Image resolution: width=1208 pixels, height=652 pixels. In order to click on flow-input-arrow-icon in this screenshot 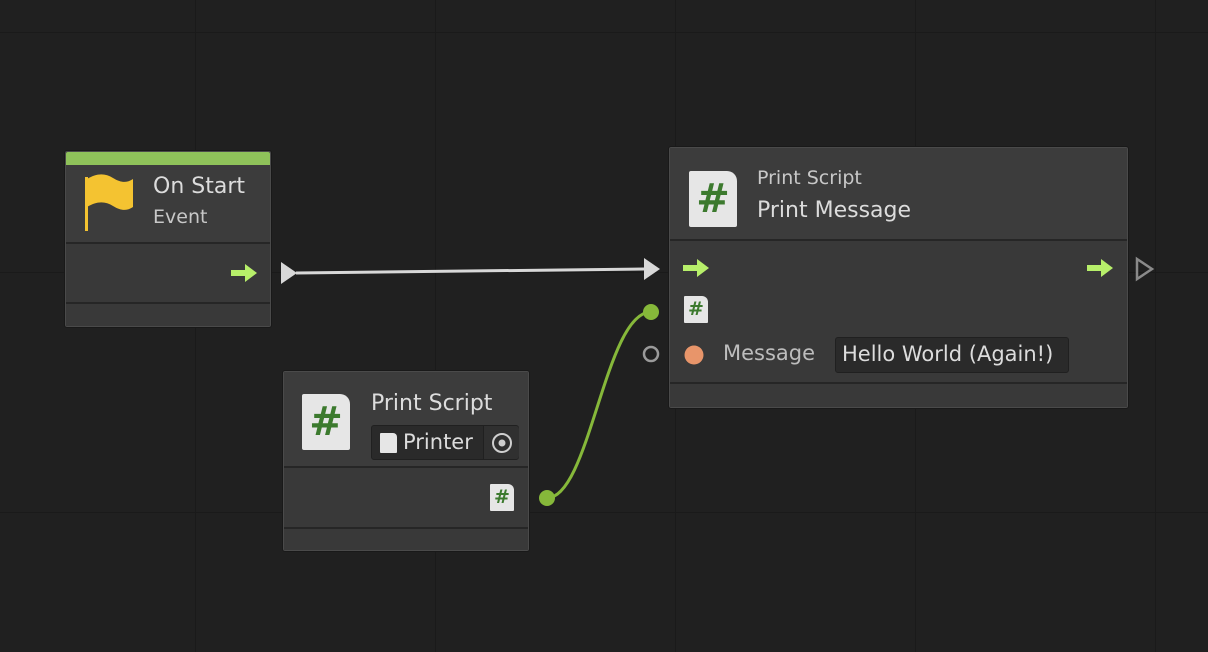, I will do `click(696, 268)`.